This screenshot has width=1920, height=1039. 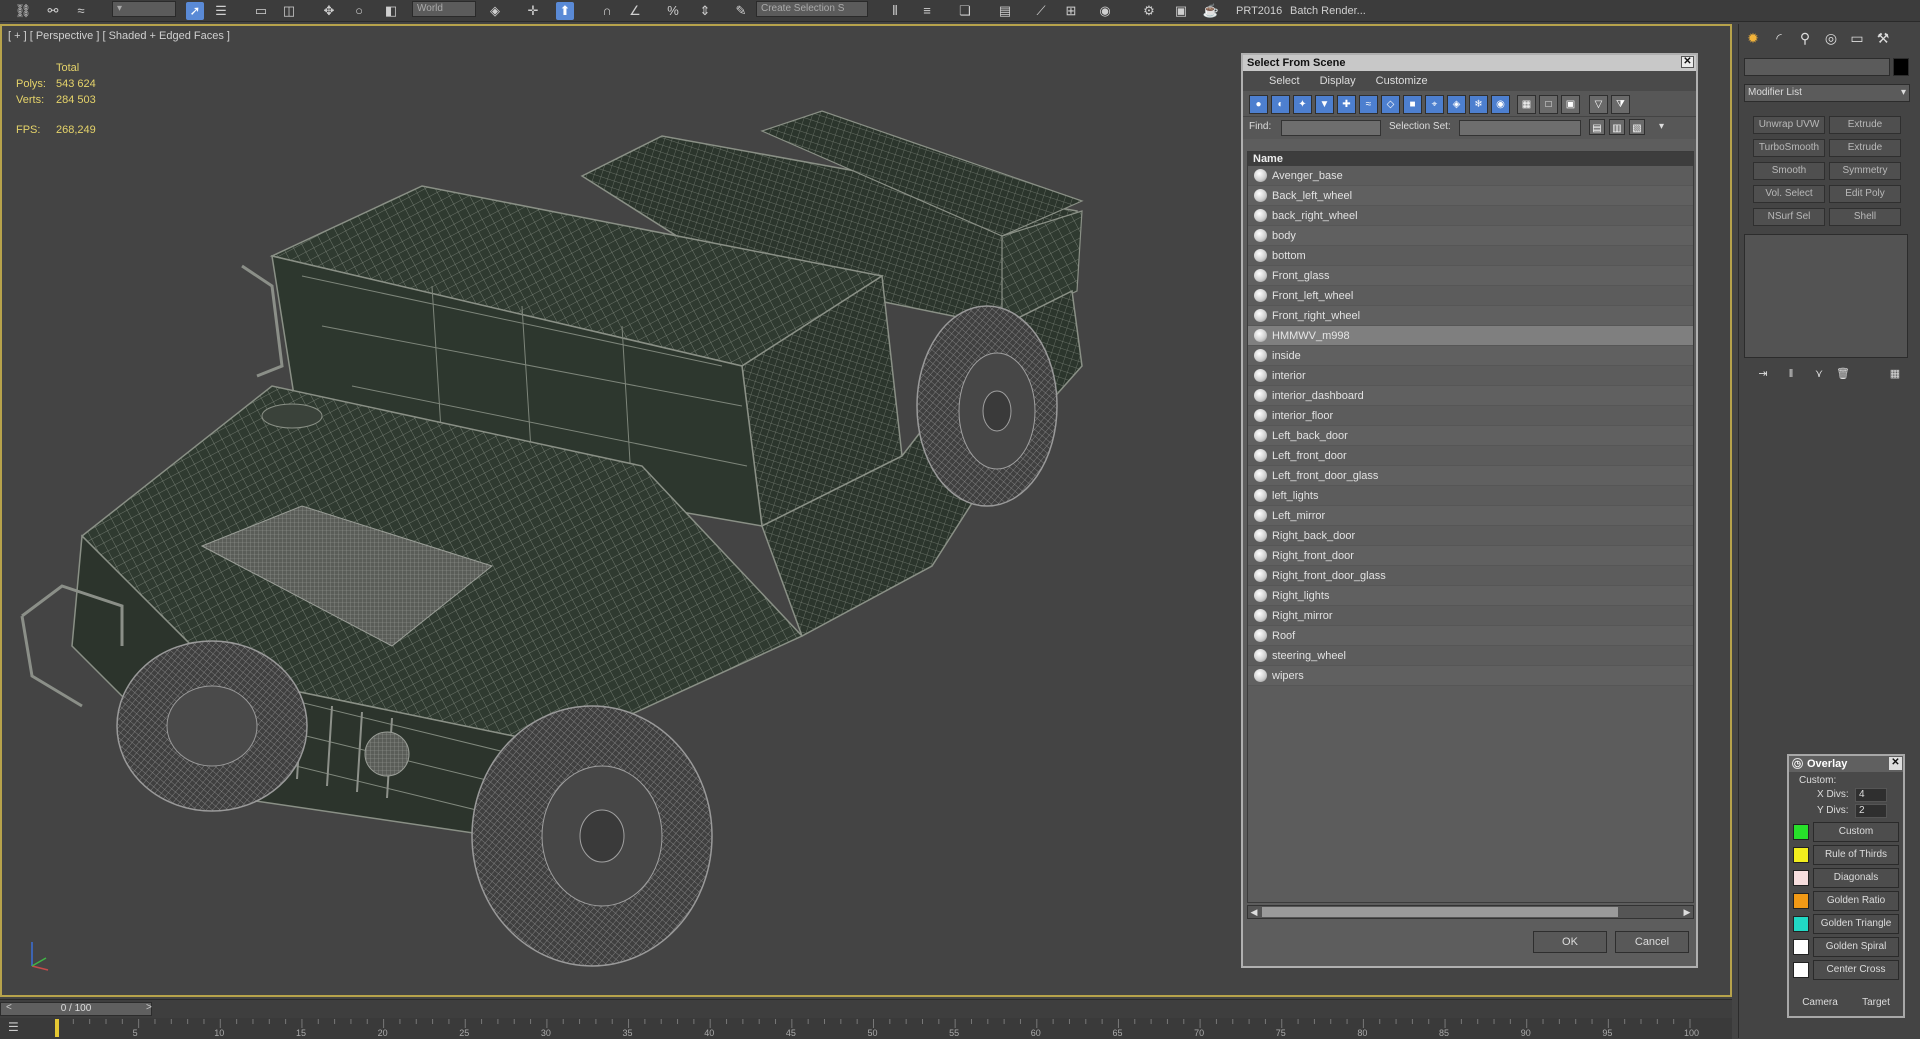 What do you see at coordinates (1470, 556) in the screenshot?
I see `list-item: Right_front_door` at bounding box center [1470, 556].